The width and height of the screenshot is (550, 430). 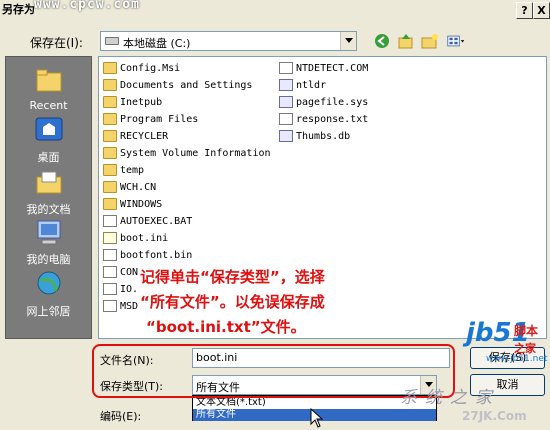 What do you see at coordinates (157, 43) in the screenshot?
I see `save-in-value: 本地磁盘 (C:)` at bounding box center [157, 43].